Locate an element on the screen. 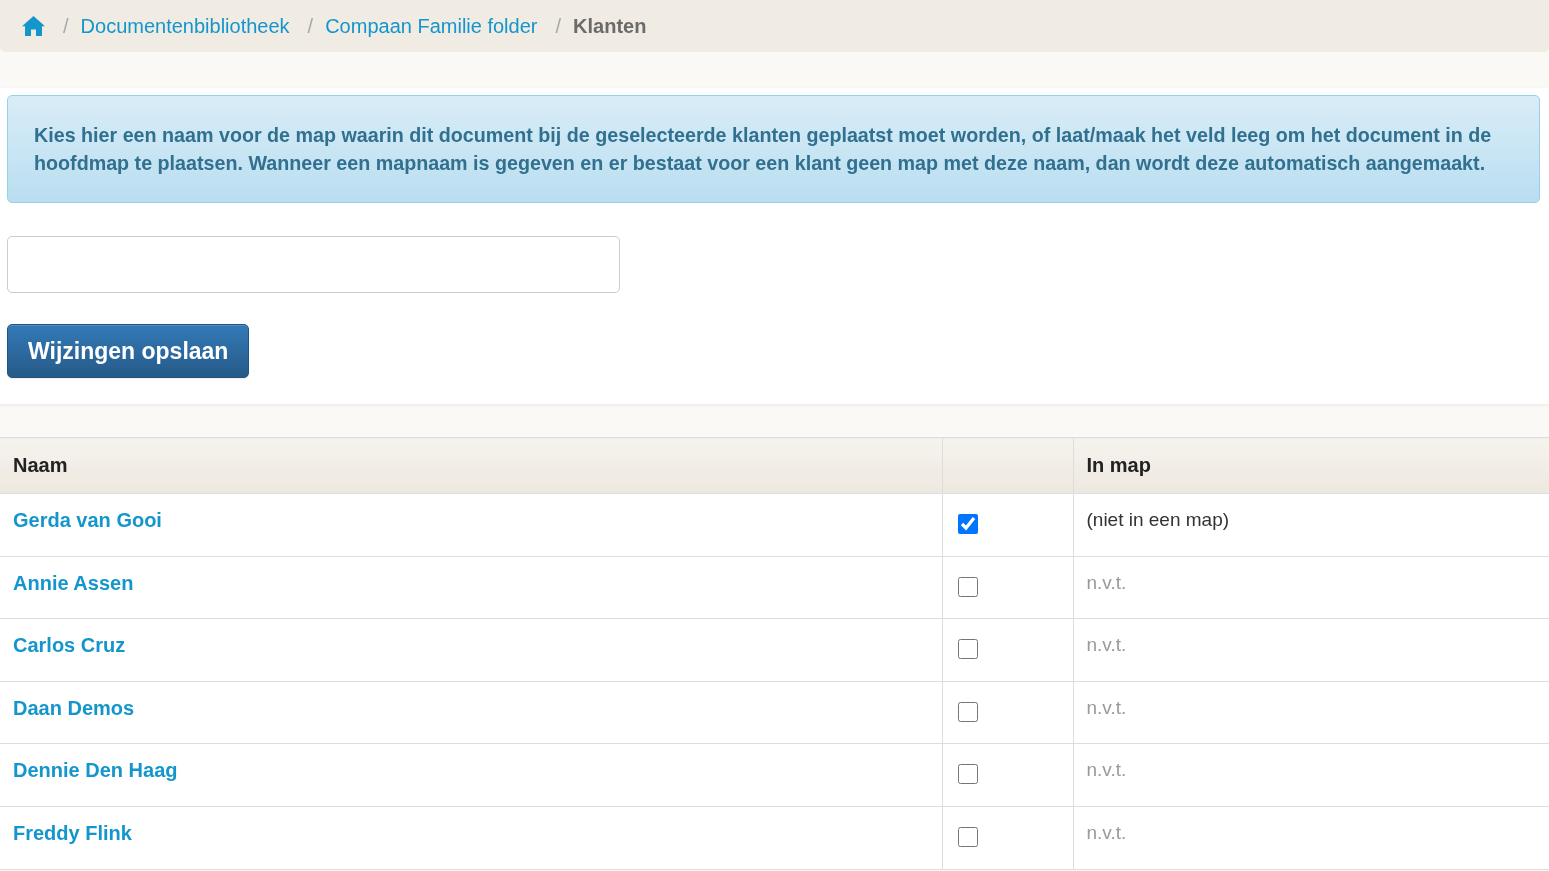 The image size is (1549, 871). breadcrumb-current: Klanten is located at coordinates (610, 26).